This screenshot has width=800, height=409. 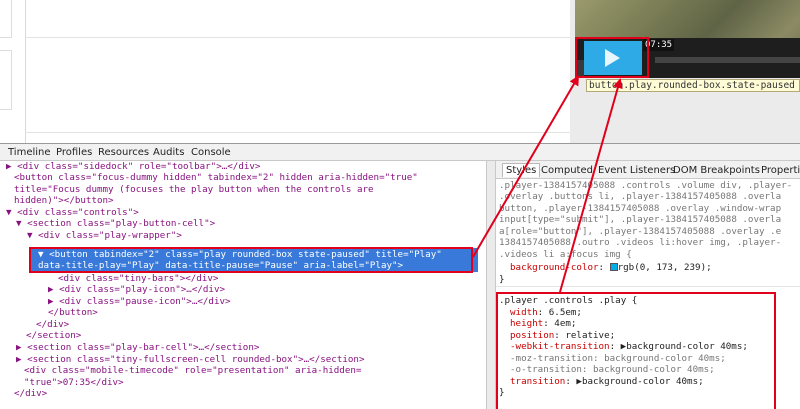 What do you see at coordinates (251, 260) in the screenshot?
I see `highlight-box-dom-node` at bounding box center [251, 260].